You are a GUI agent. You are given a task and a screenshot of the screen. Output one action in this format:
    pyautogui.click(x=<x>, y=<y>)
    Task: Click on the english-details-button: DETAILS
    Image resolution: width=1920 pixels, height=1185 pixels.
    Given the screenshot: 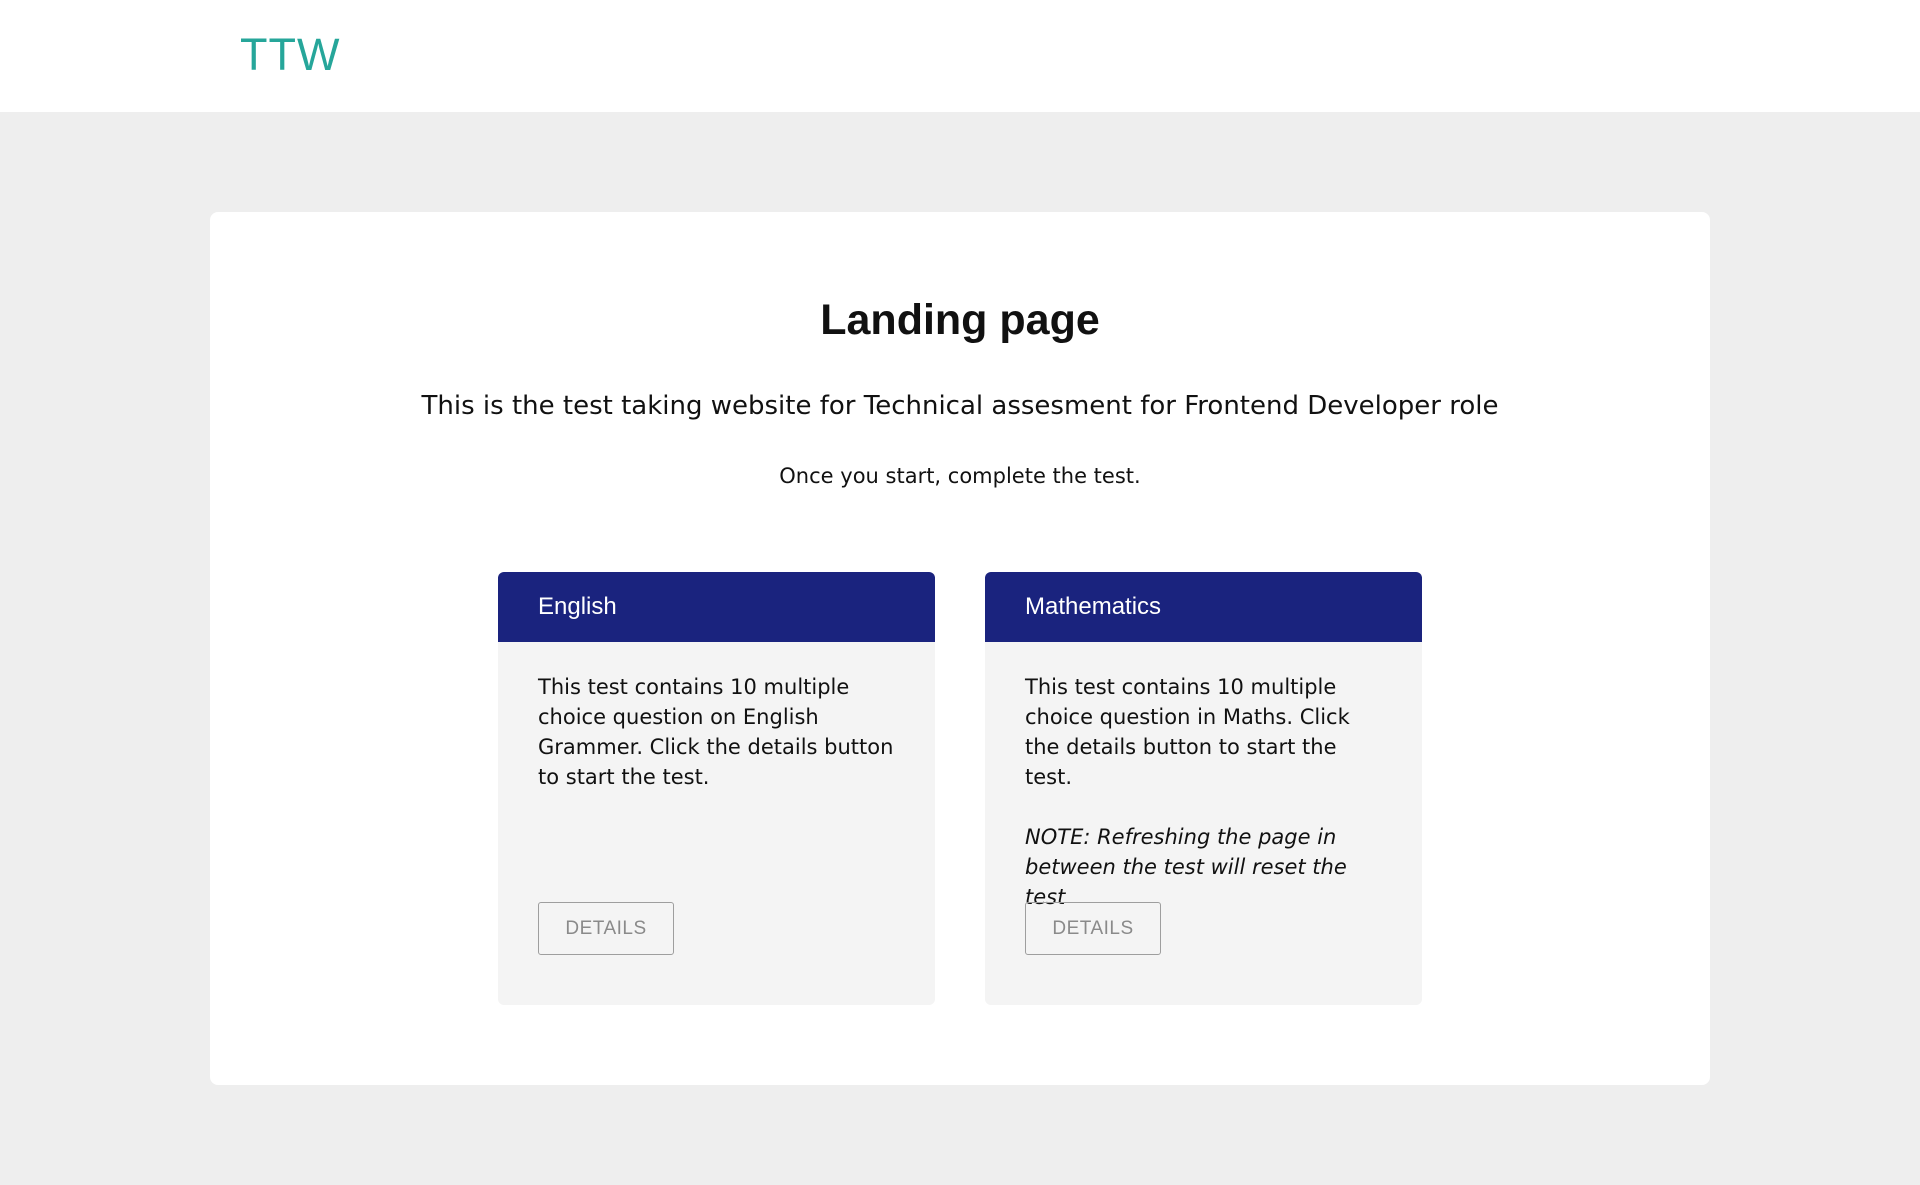 What is the action you would take?
    pyautogui.click(x=606, y=928)
    